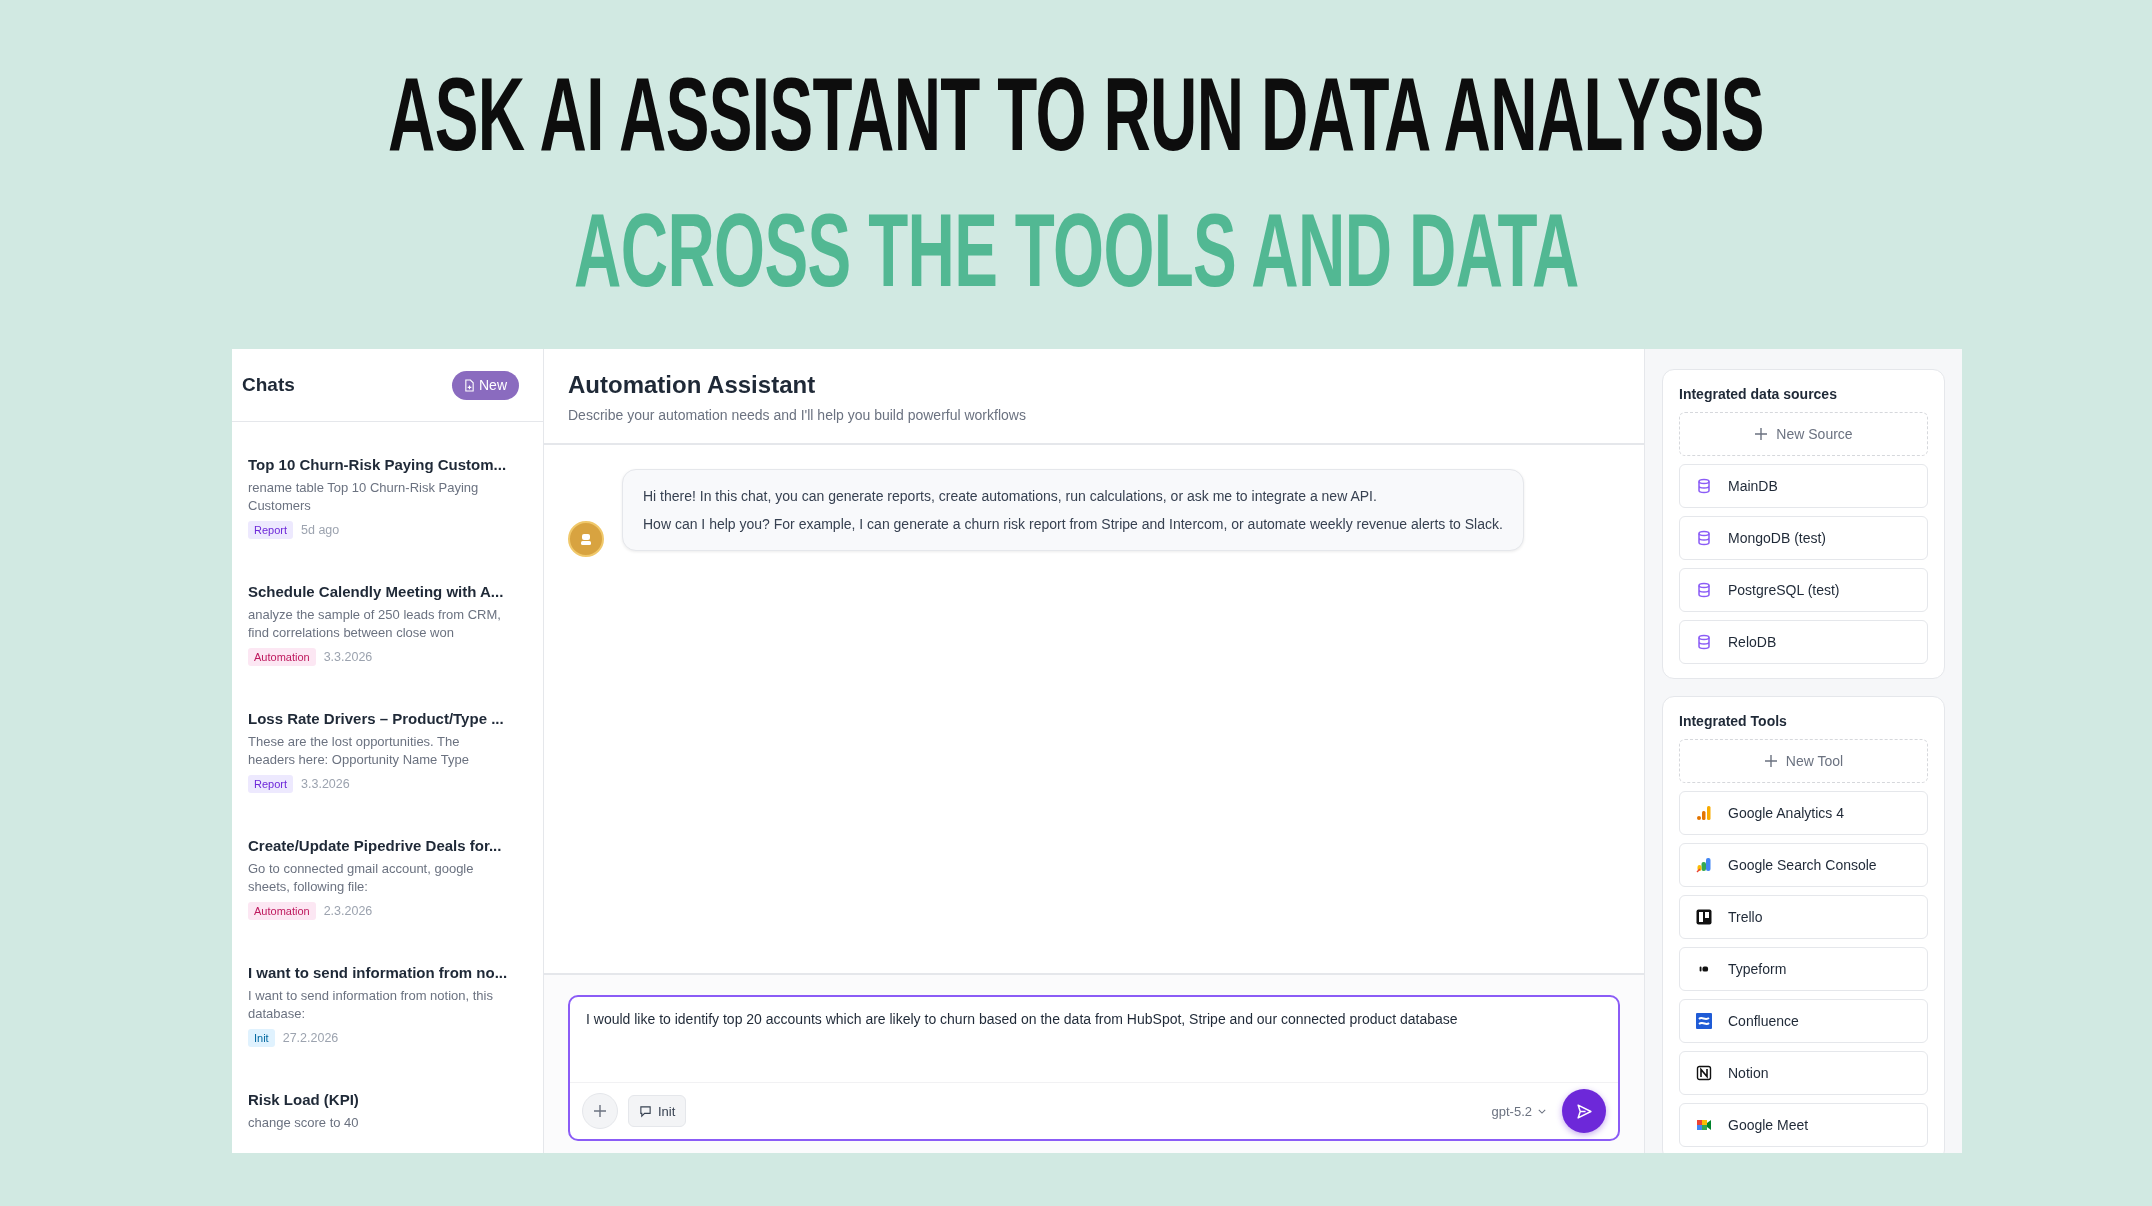 The height and width of the screenshot is (1206, 2152). I want to click on integration-item: Notion, so click(1803, 1073).